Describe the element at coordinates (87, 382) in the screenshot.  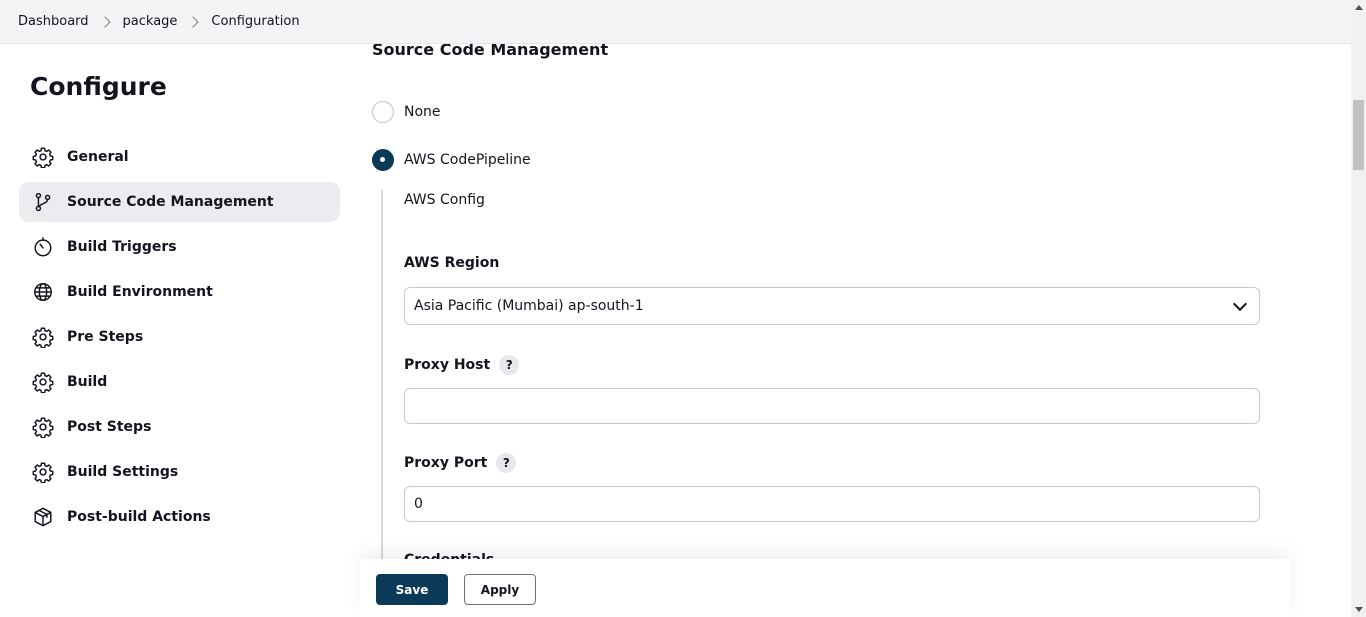
I see `sidebar-item-label: Build` at that location.